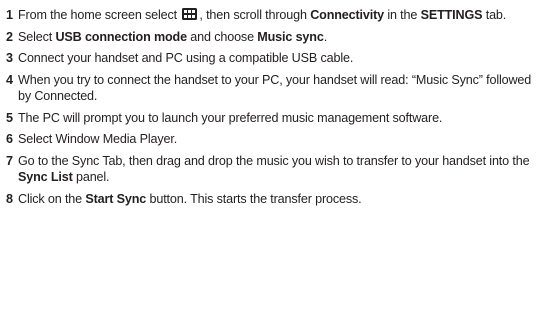 The image size is (549, 316). What do you see at coordinates (494, 15) in the screenshot?
I see `step-text-segment: tab.` at bounding box center [494, 15].